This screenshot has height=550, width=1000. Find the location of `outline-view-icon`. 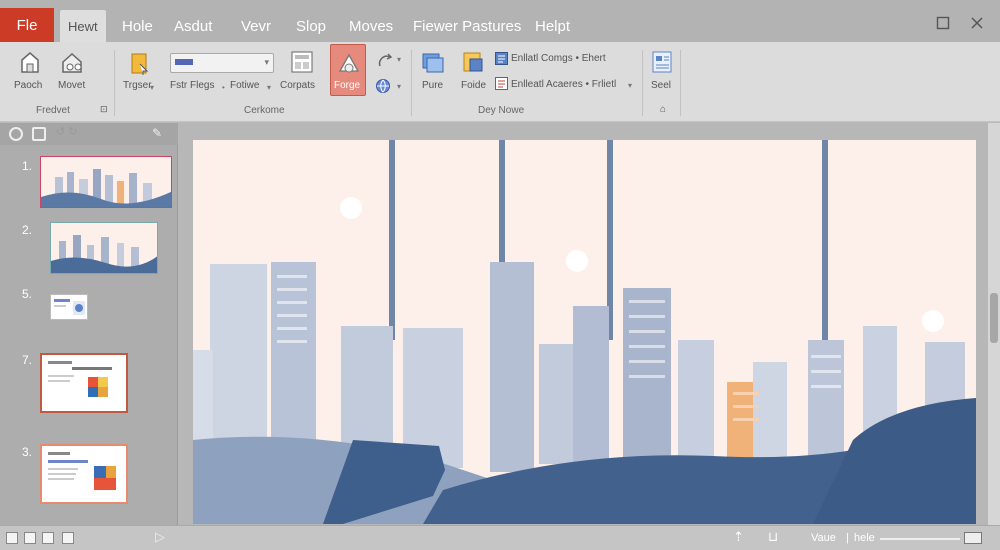

outline-view-icon is located at coordinates (30, 538).